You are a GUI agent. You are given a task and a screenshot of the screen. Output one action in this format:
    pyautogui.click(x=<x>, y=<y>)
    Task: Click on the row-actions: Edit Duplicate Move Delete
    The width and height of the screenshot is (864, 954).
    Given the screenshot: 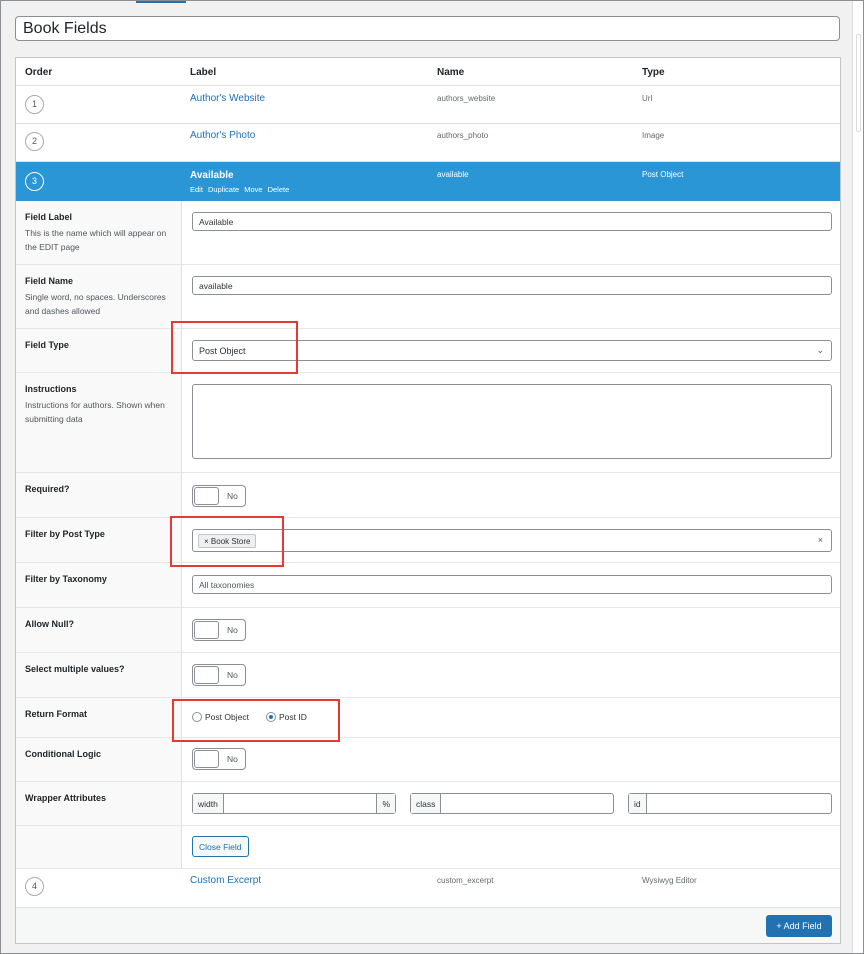 What is the action you would take?
    pyautogui.click(x=242, y=189)
    